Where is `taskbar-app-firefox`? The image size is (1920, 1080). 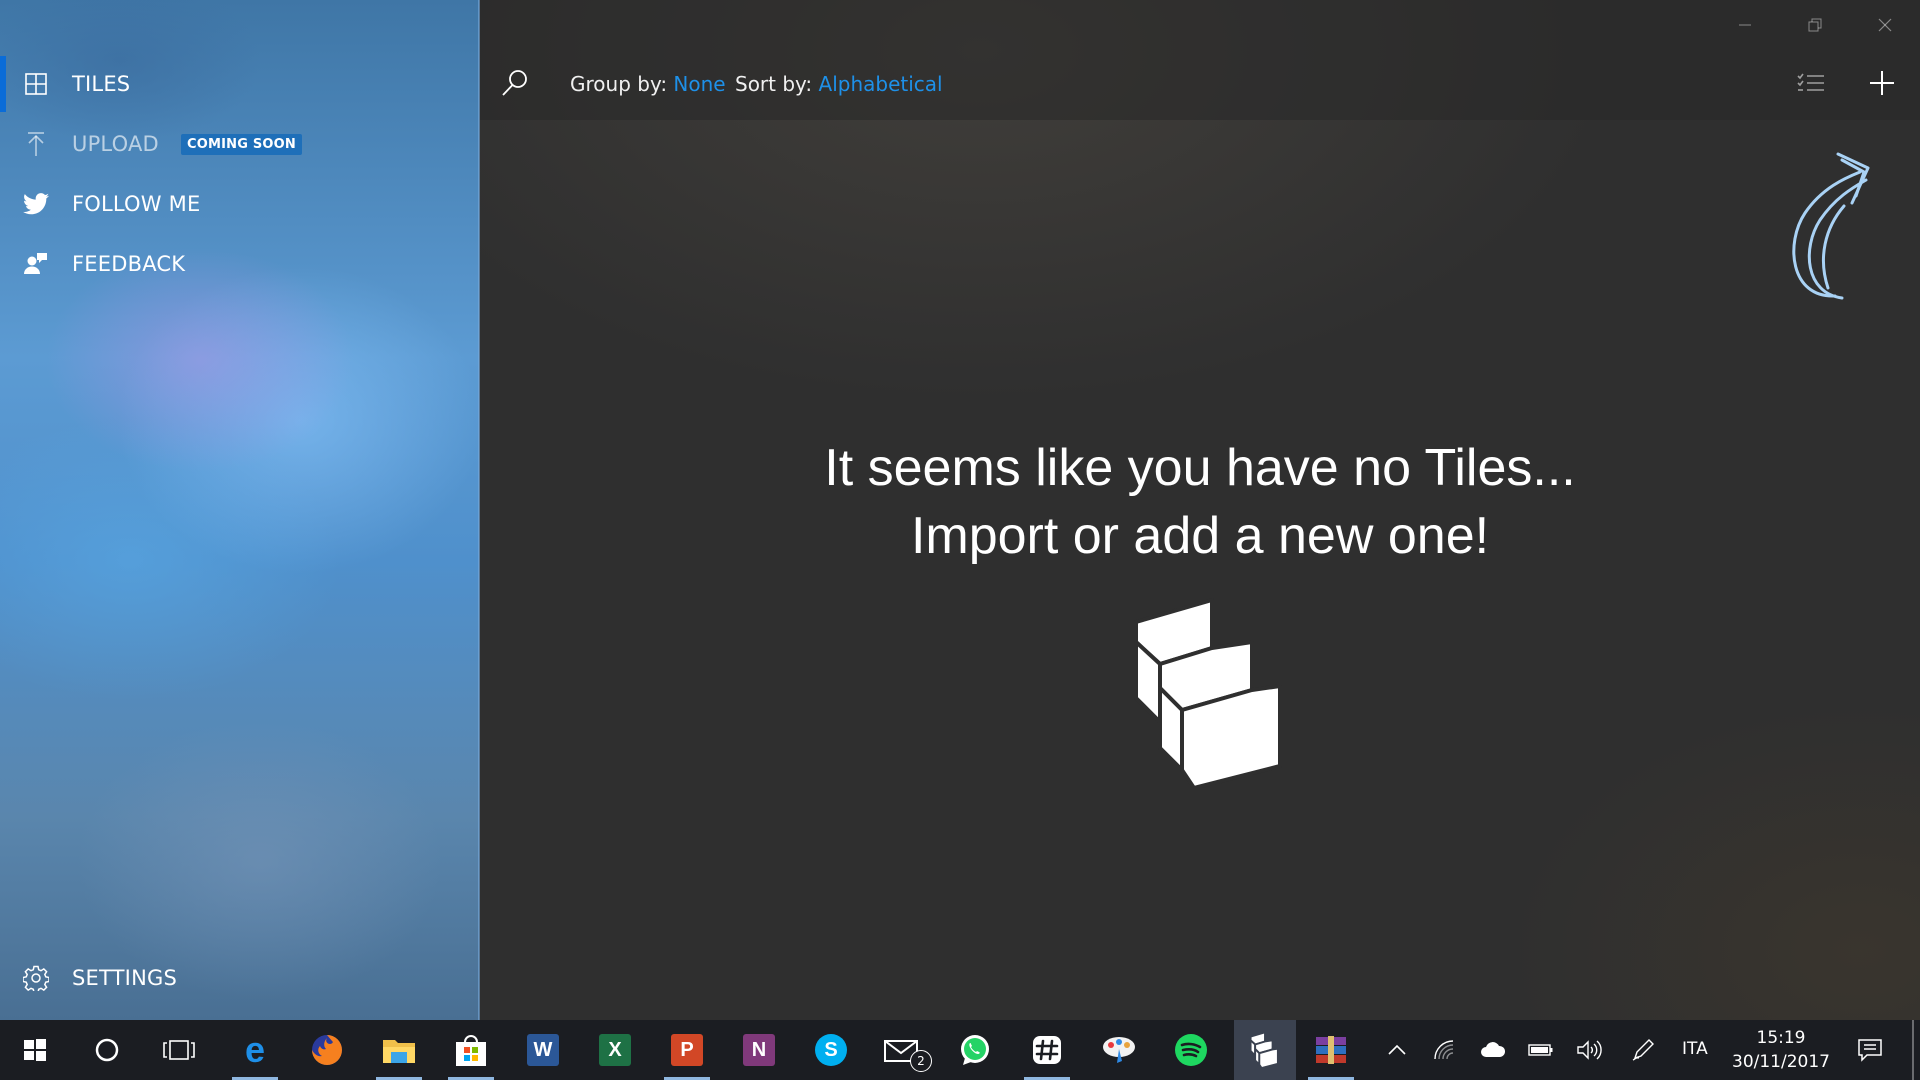
taskbar-app-firefox is located at coordinates (327, 1050).